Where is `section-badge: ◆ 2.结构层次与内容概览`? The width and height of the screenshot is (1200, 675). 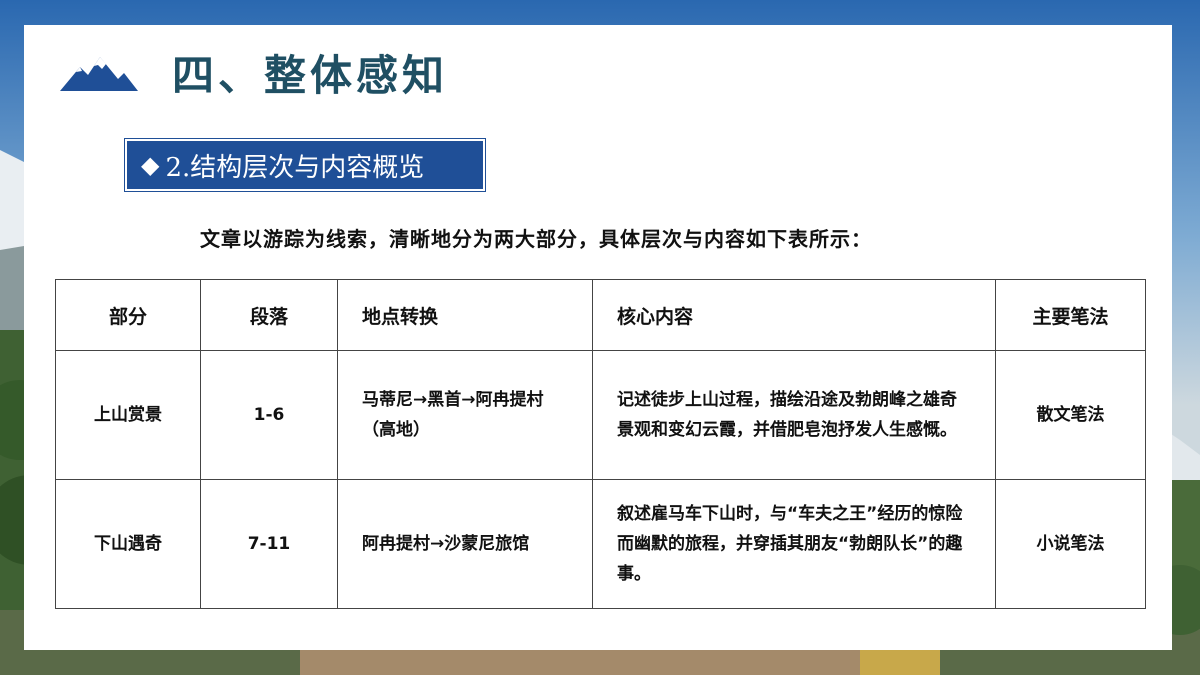
section-badge: ◆ 2.结构层次与内容概览 is located at coordinates (305, 165).